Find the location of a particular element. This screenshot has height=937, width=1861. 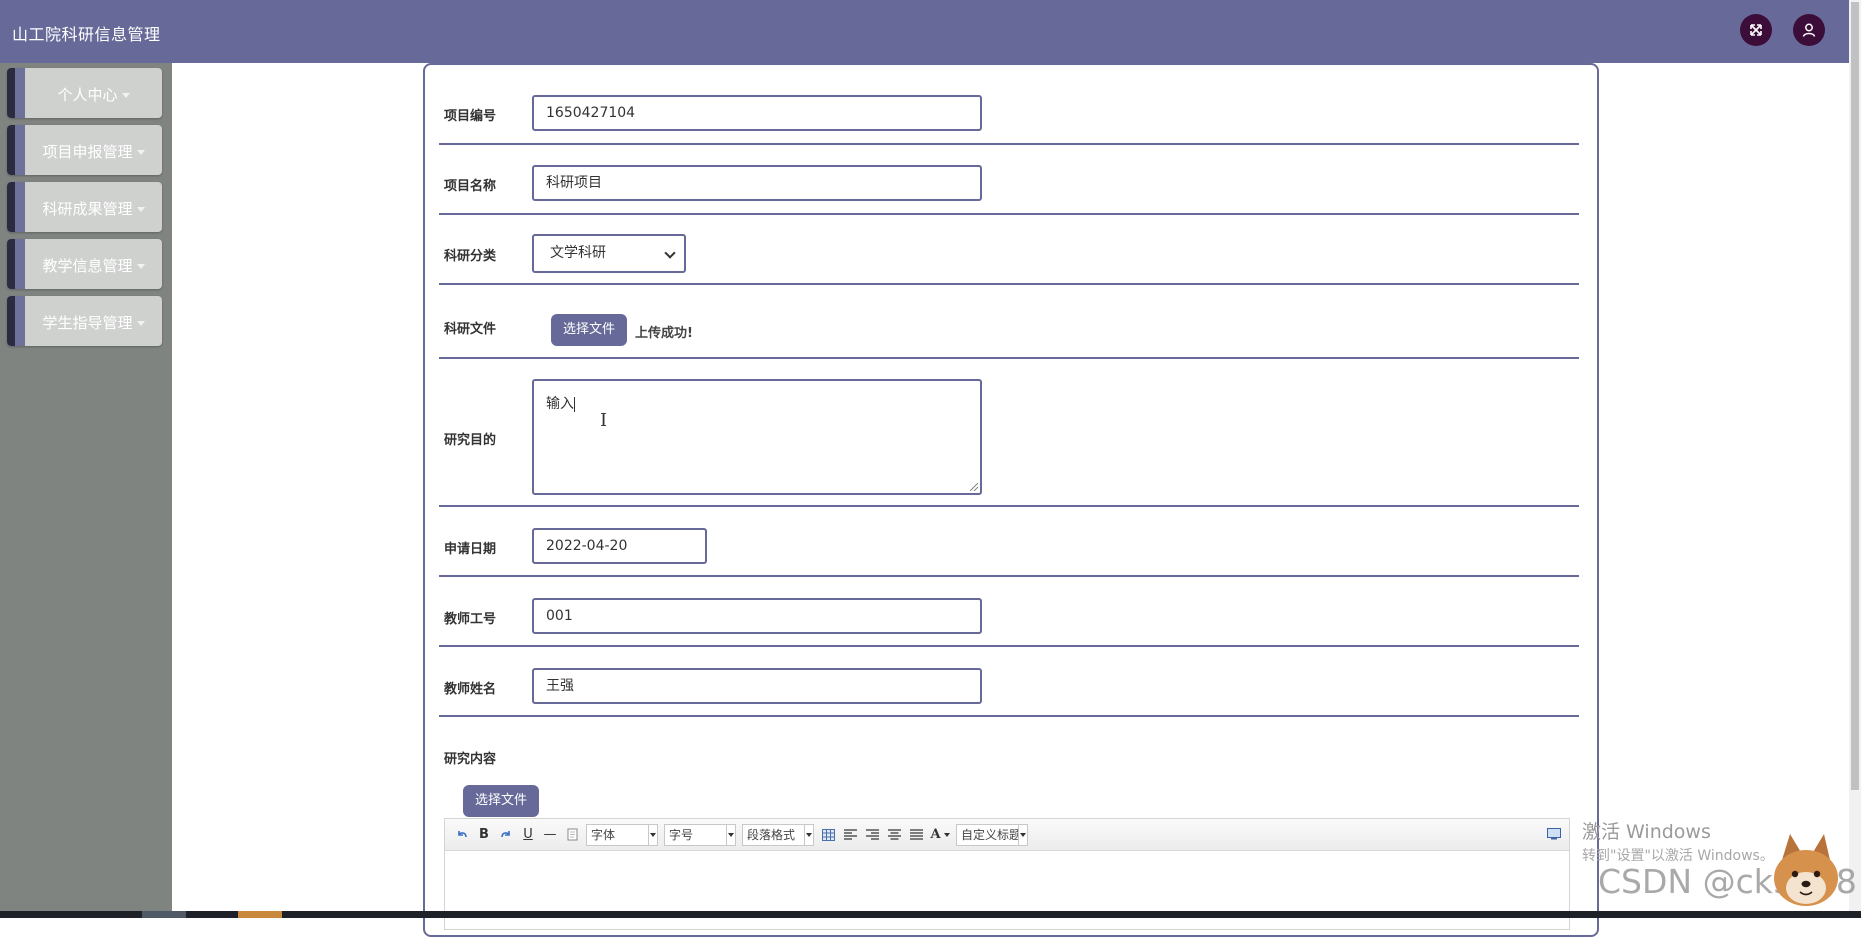

purpose-text: 输入 is located at coordinates (560, 404).